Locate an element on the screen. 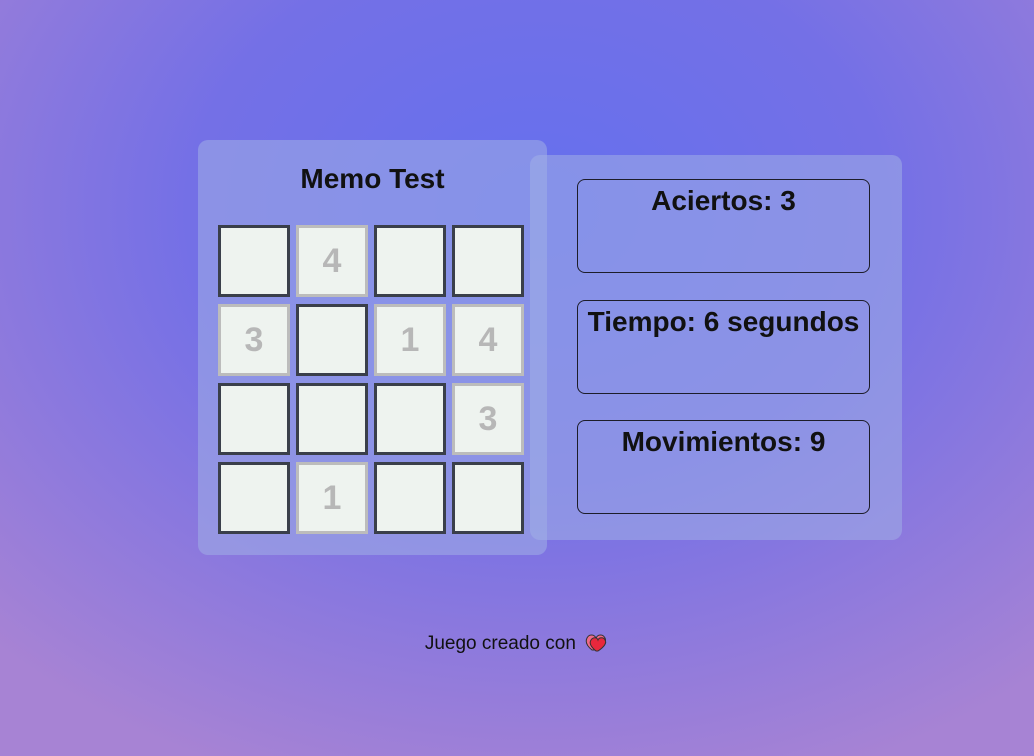  footer: Juego creado con is located at coordinates (517, 645).